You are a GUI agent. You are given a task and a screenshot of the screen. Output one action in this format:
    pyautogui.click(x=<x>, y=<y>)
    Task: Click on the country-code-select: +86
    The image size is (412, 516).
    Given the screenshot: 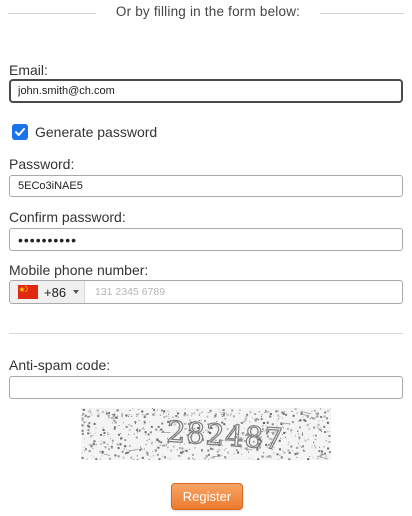 What is the action you would take?
    pyautogui.click(x=47, y=292)
    